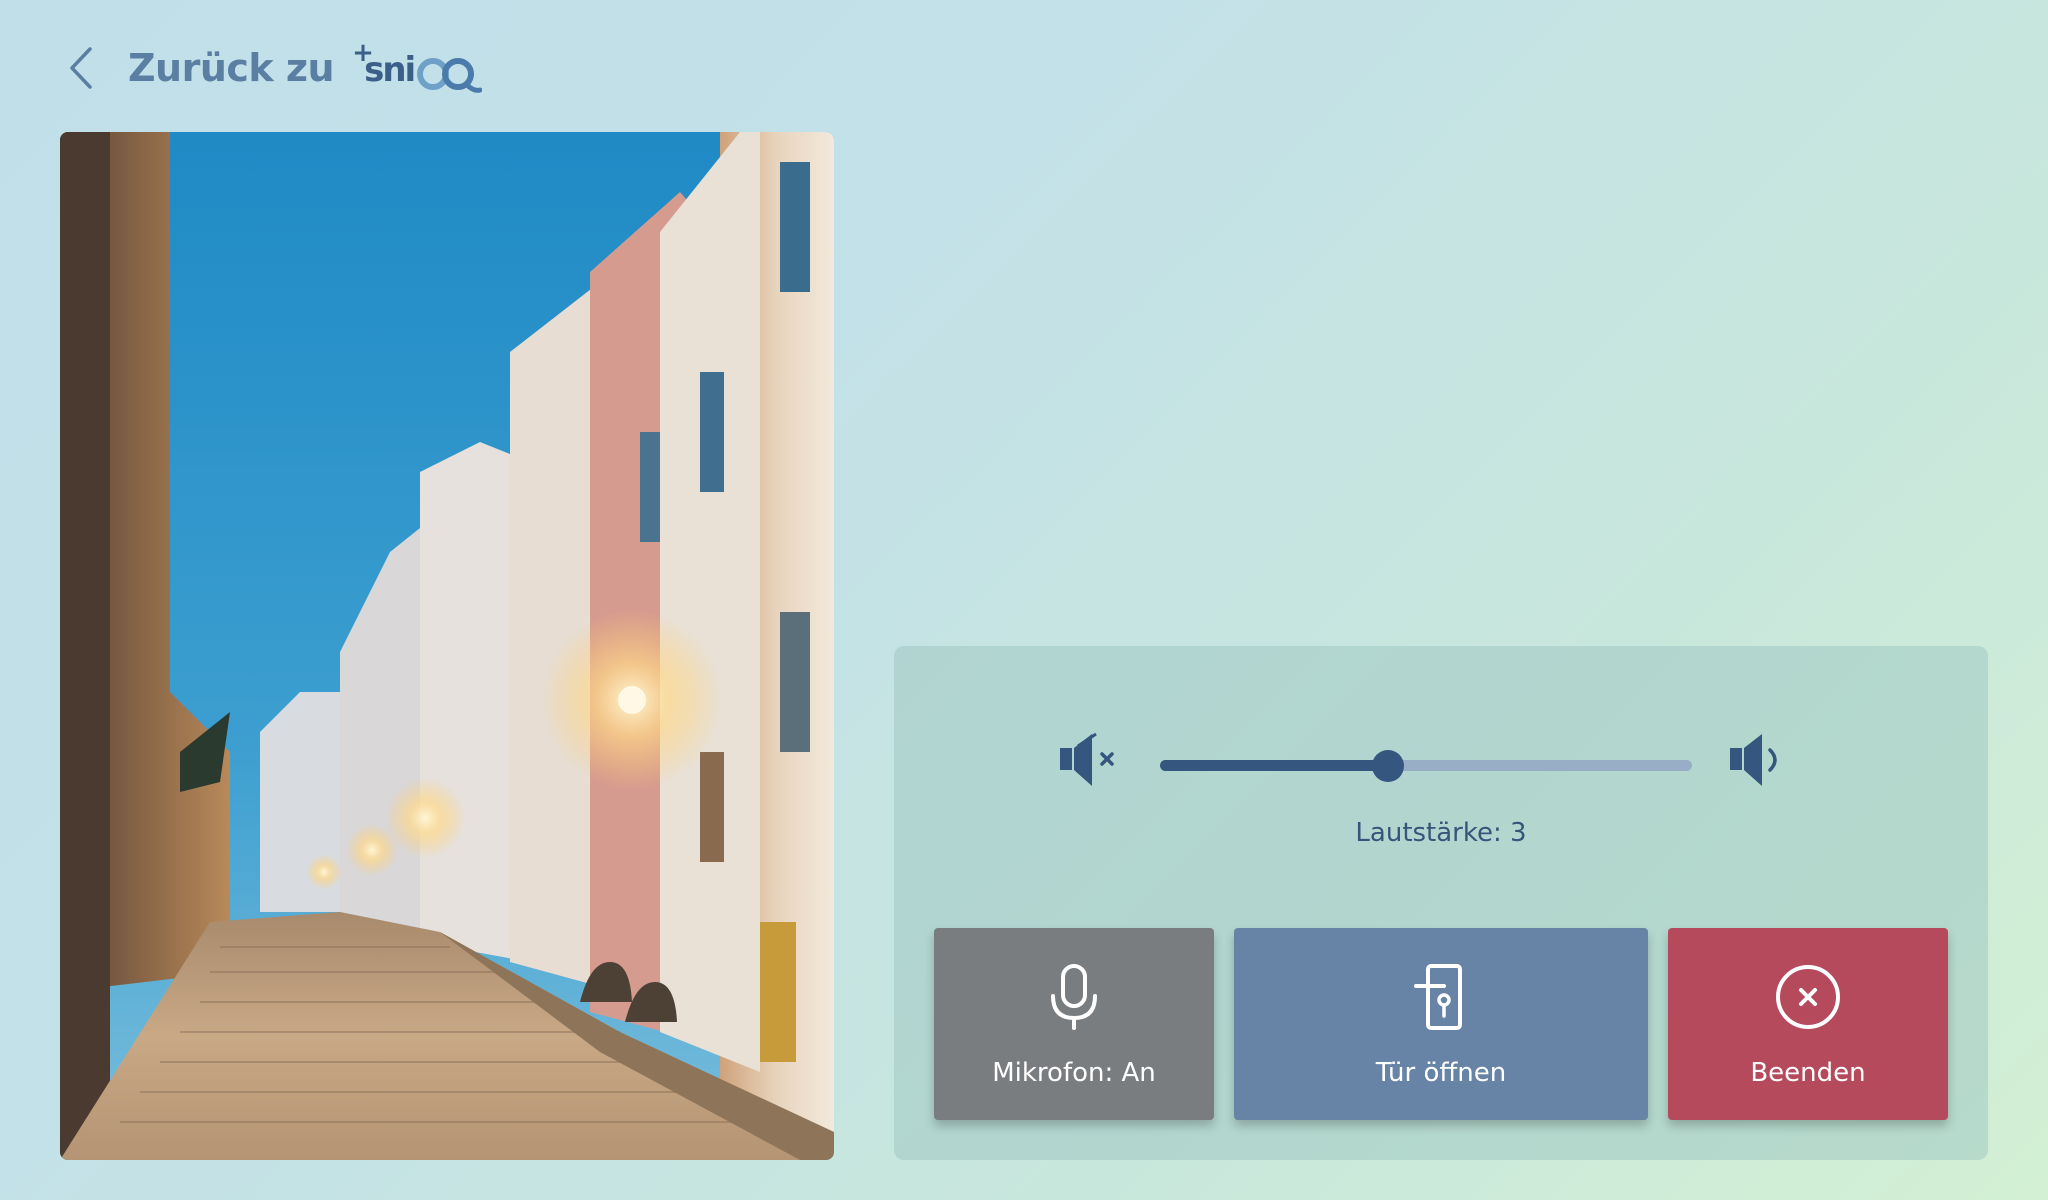  Describe the element at coordinates (231, 68) in the screenshot. I see `back-label: Zurück zu` at that location.